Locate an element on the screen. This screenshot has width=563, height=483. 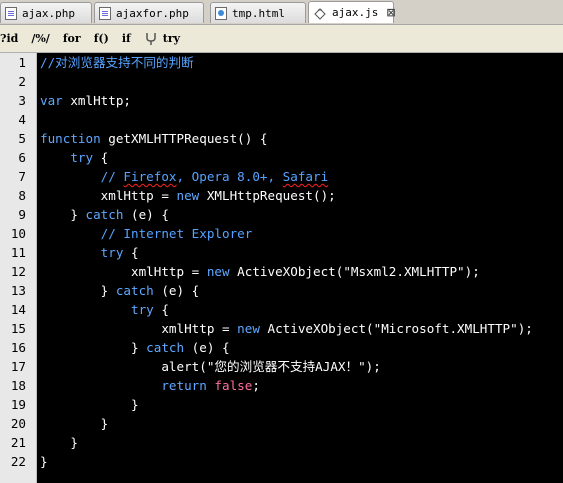
code-text: XMLHttpRequest(); is located at coordinates (267, 195).